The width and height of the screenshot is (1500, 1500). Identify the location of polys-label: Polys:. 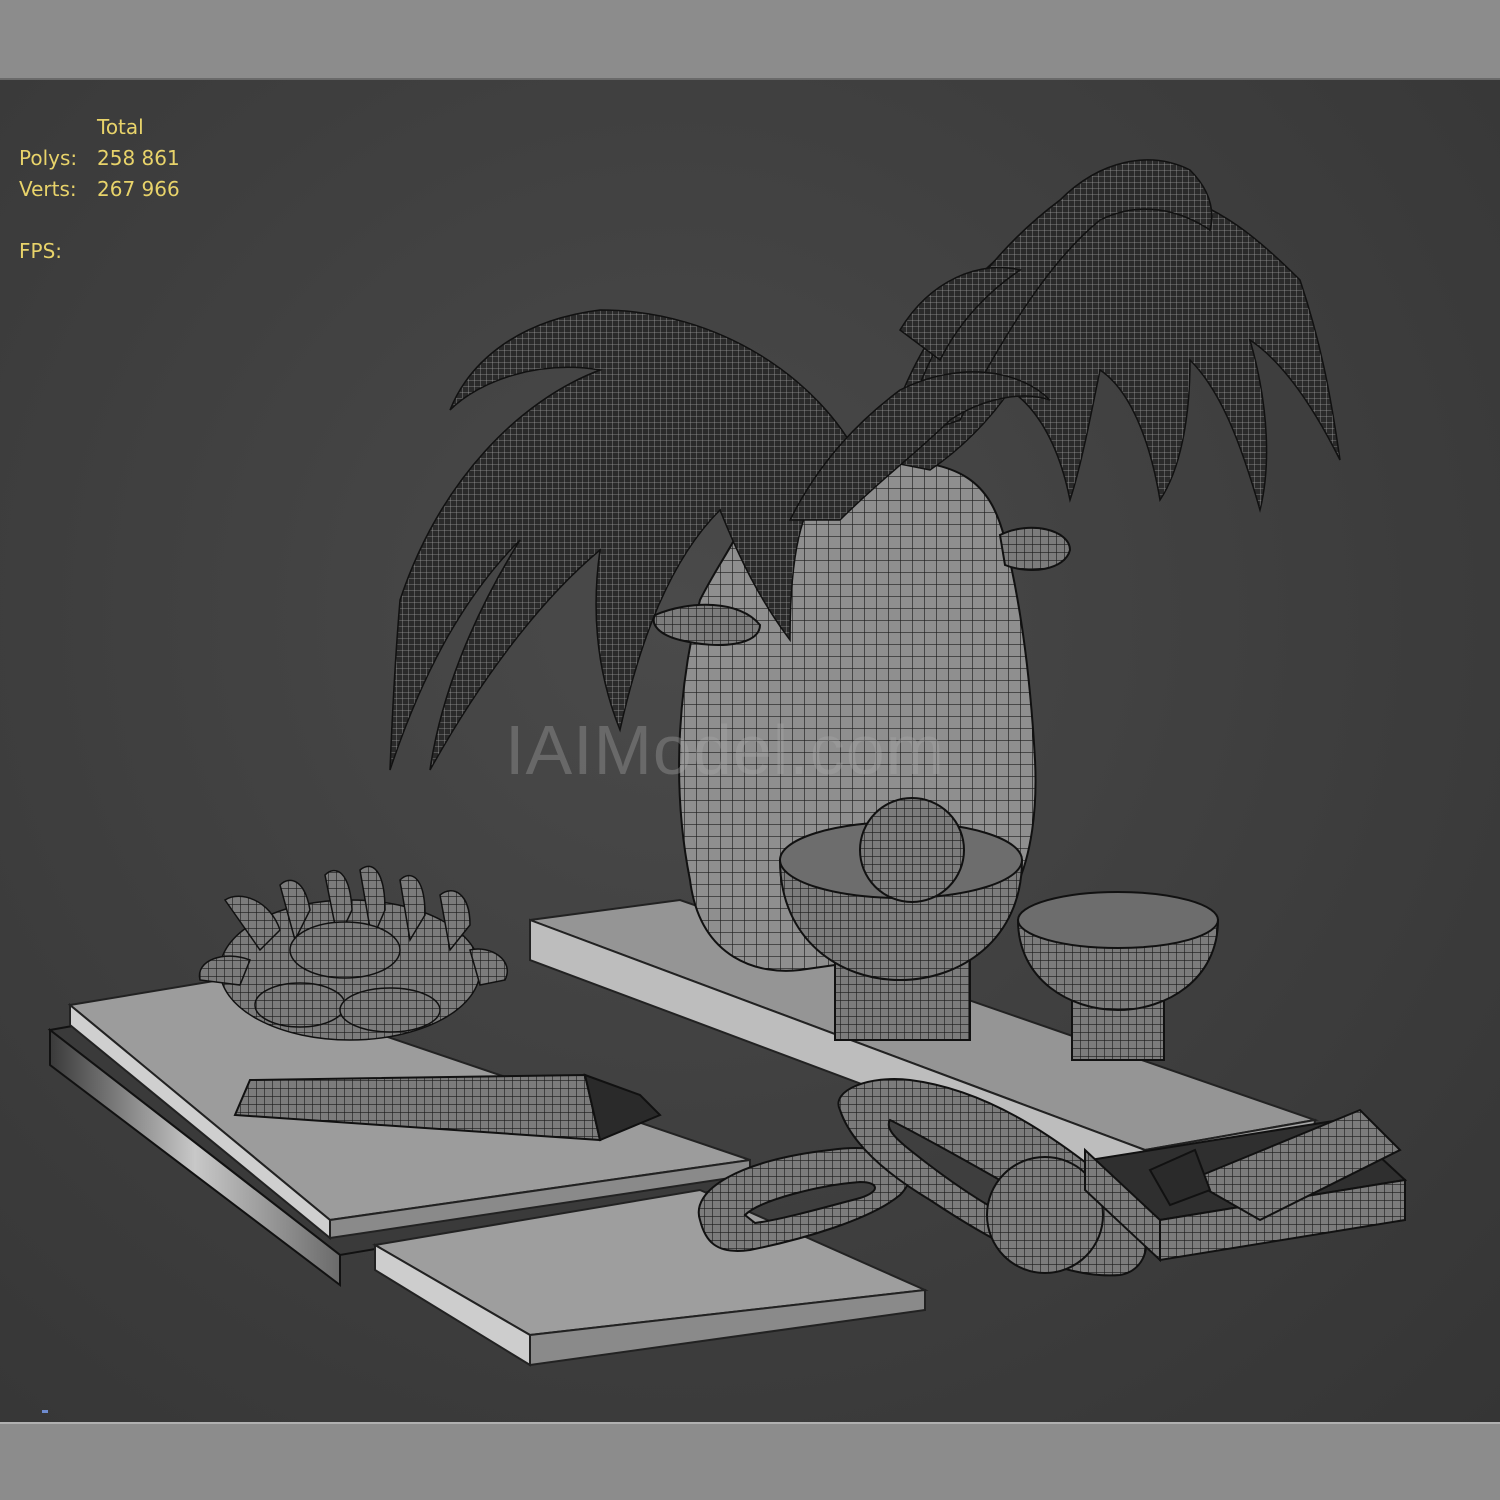
(48, 158).